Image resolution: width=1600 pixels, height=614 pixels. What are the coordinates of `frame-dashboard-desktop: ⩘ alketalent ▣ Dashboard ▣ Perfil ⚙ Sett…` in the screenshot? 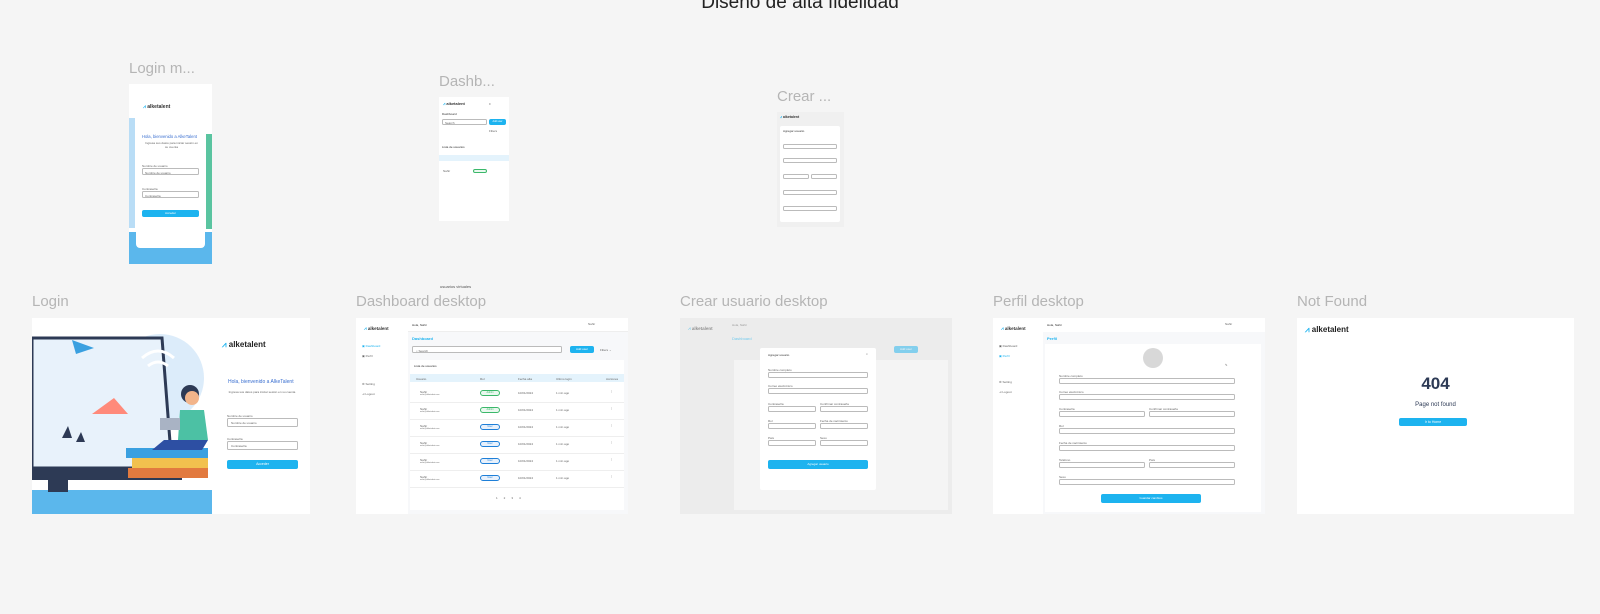 It's located at (492, 416).